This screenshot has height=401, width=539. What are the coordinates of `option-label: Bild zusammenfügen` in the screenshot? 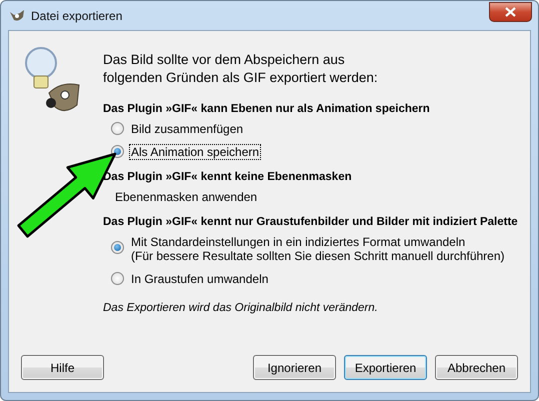 It's located at (187, 129).